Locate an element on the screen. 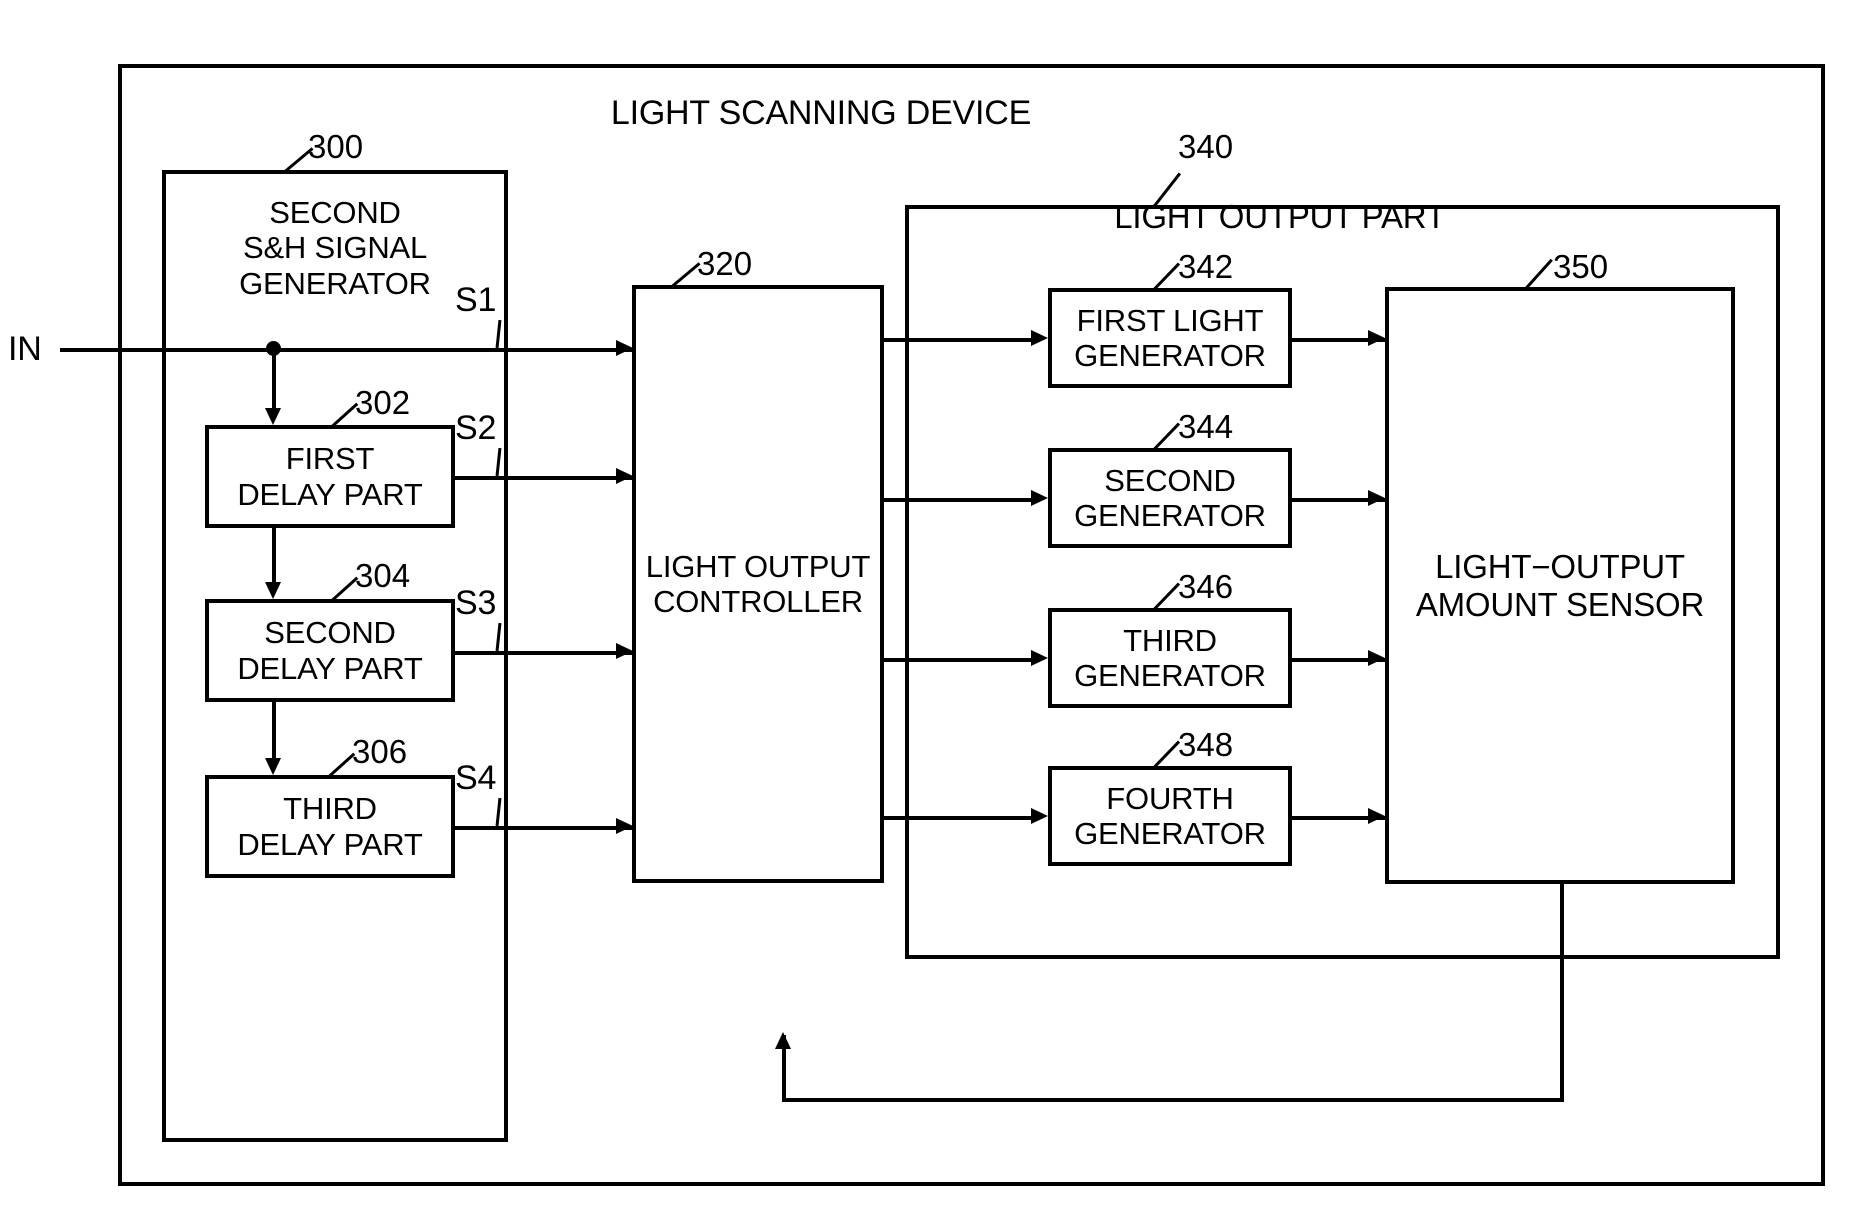 This screenshot has width=1862, height=1224. wire-first-delay-to-second-delay is located at coordinates (274, 556).